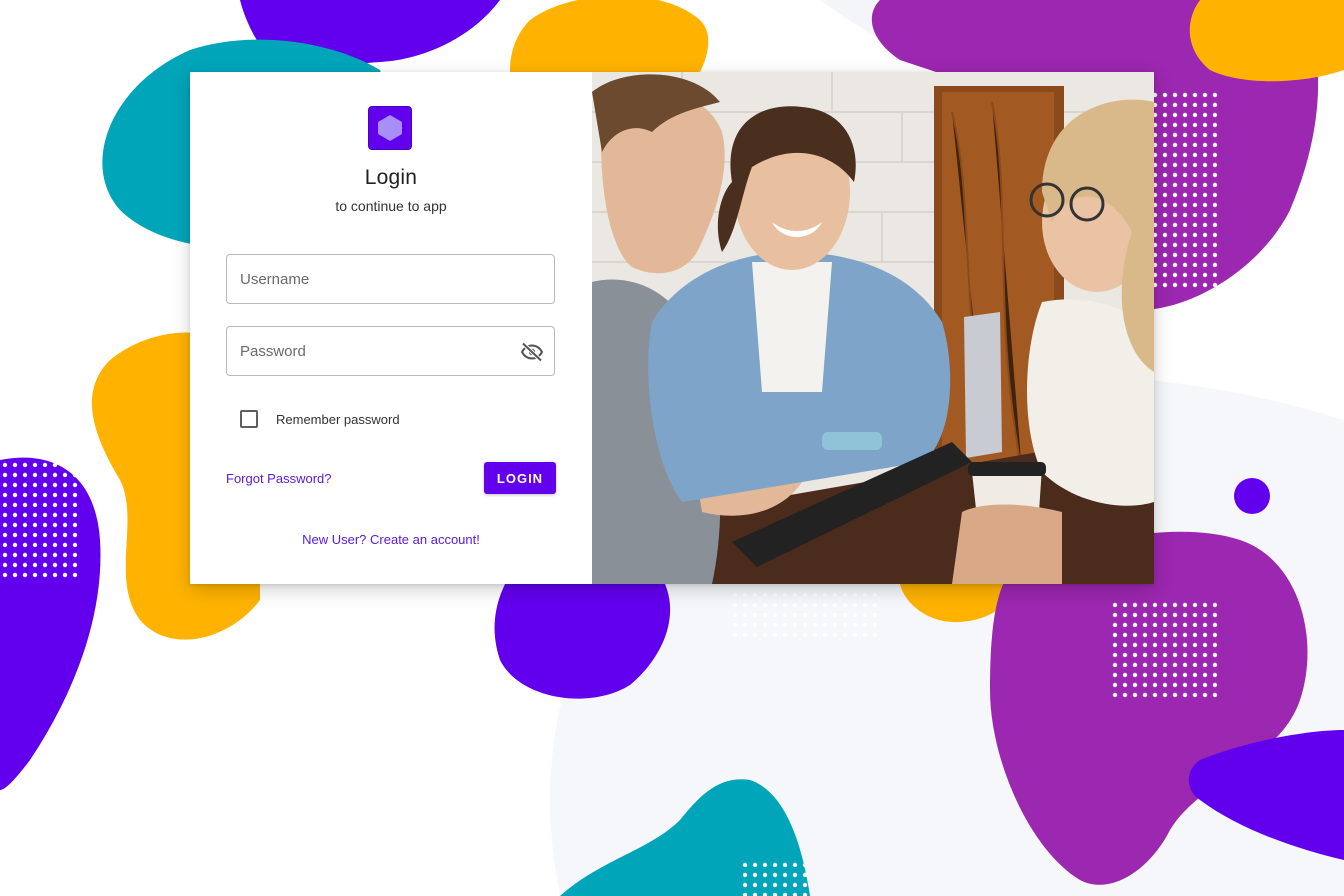 This screenshot has height=896, width=1344. I want to click on password-input, so click(375, 351).